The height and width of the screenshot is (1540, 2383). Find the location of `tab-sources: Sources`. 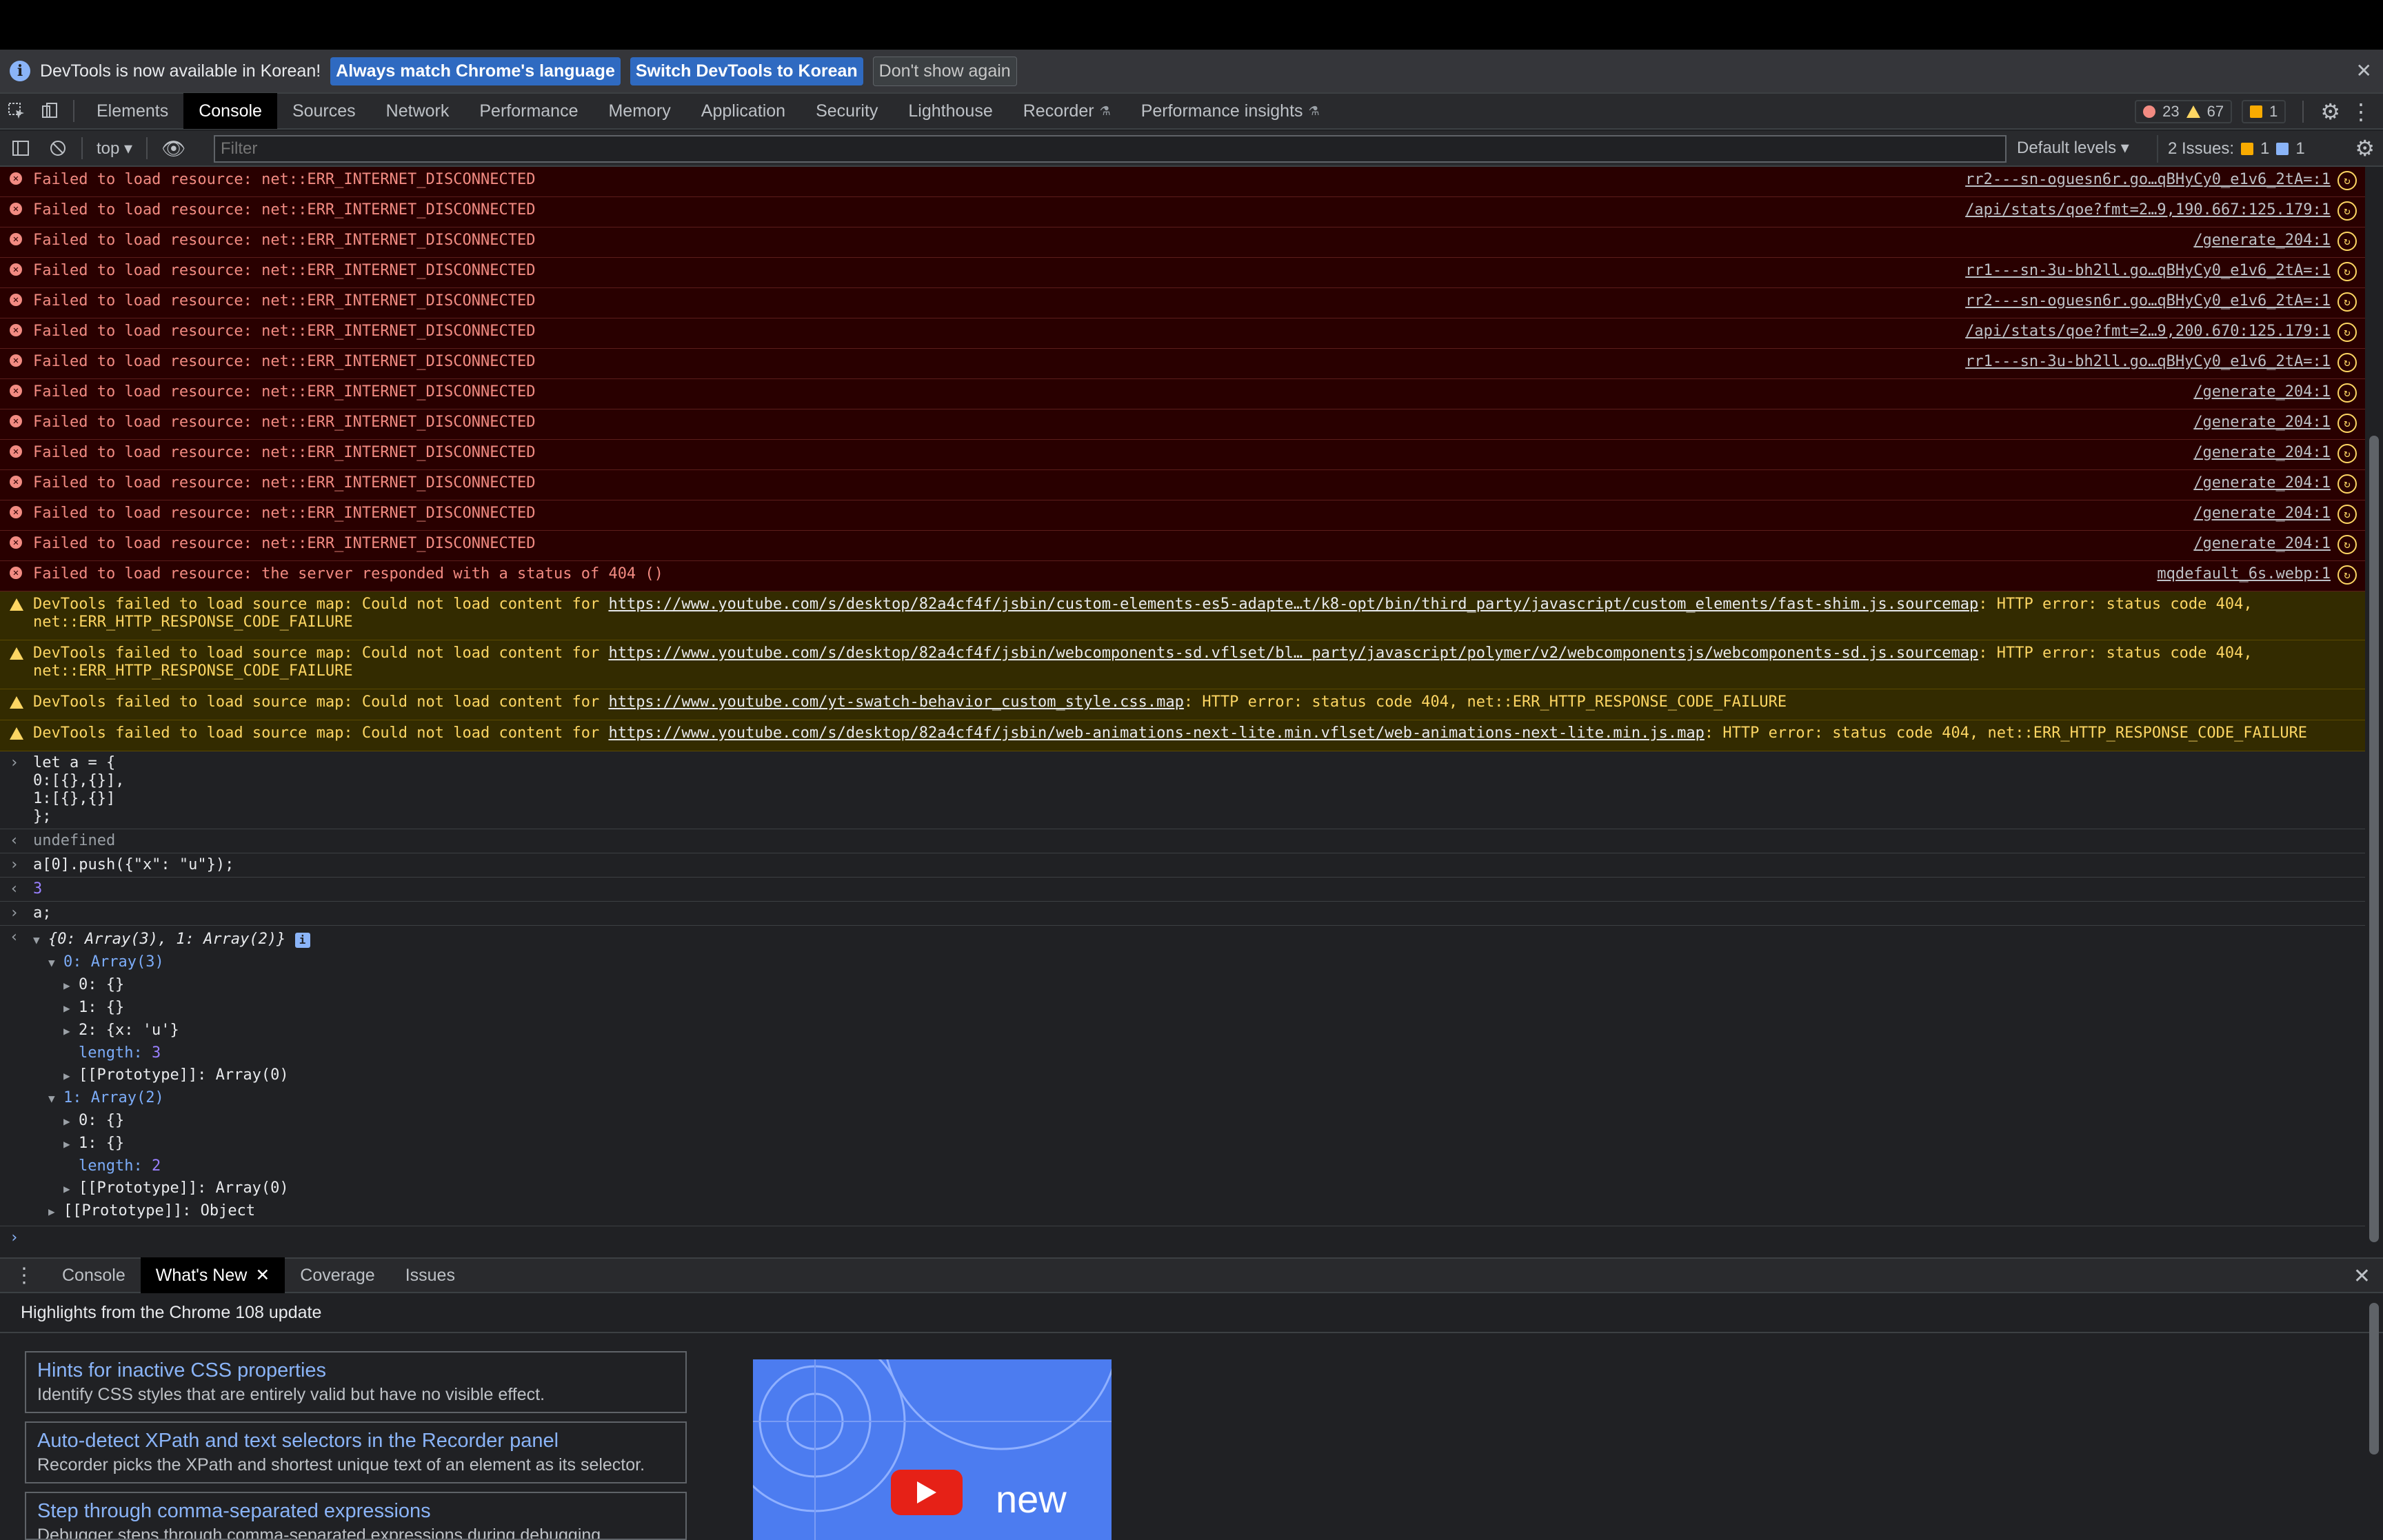

tab-sources: Sources is located at coordinates (324, 111).